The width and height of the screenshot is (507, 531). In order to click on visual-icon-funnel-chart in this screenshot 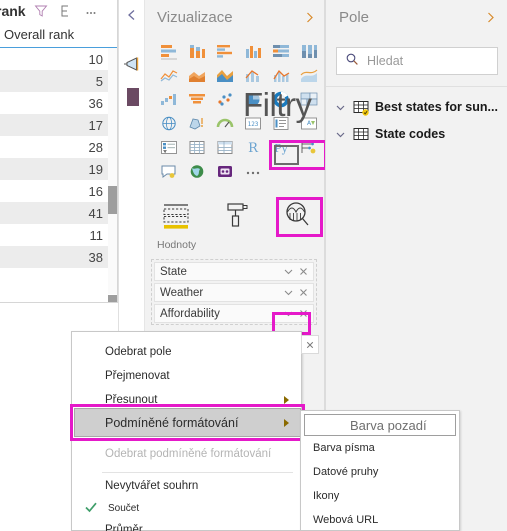, I will do `click(196, 99)`.